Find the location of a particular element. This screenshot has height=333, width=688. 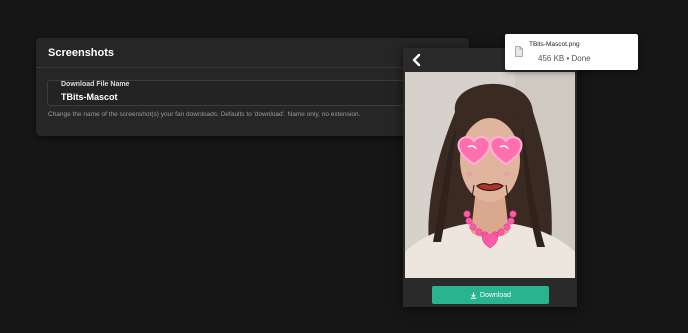

download-status: 456 KB • Done is located at coordinates (564, 58).